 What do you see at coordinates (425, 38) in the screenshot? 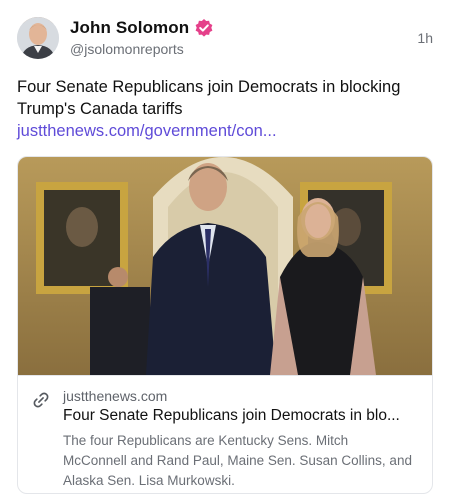
I see `post-timestamp: 1h` at bounding box center [425, 38].